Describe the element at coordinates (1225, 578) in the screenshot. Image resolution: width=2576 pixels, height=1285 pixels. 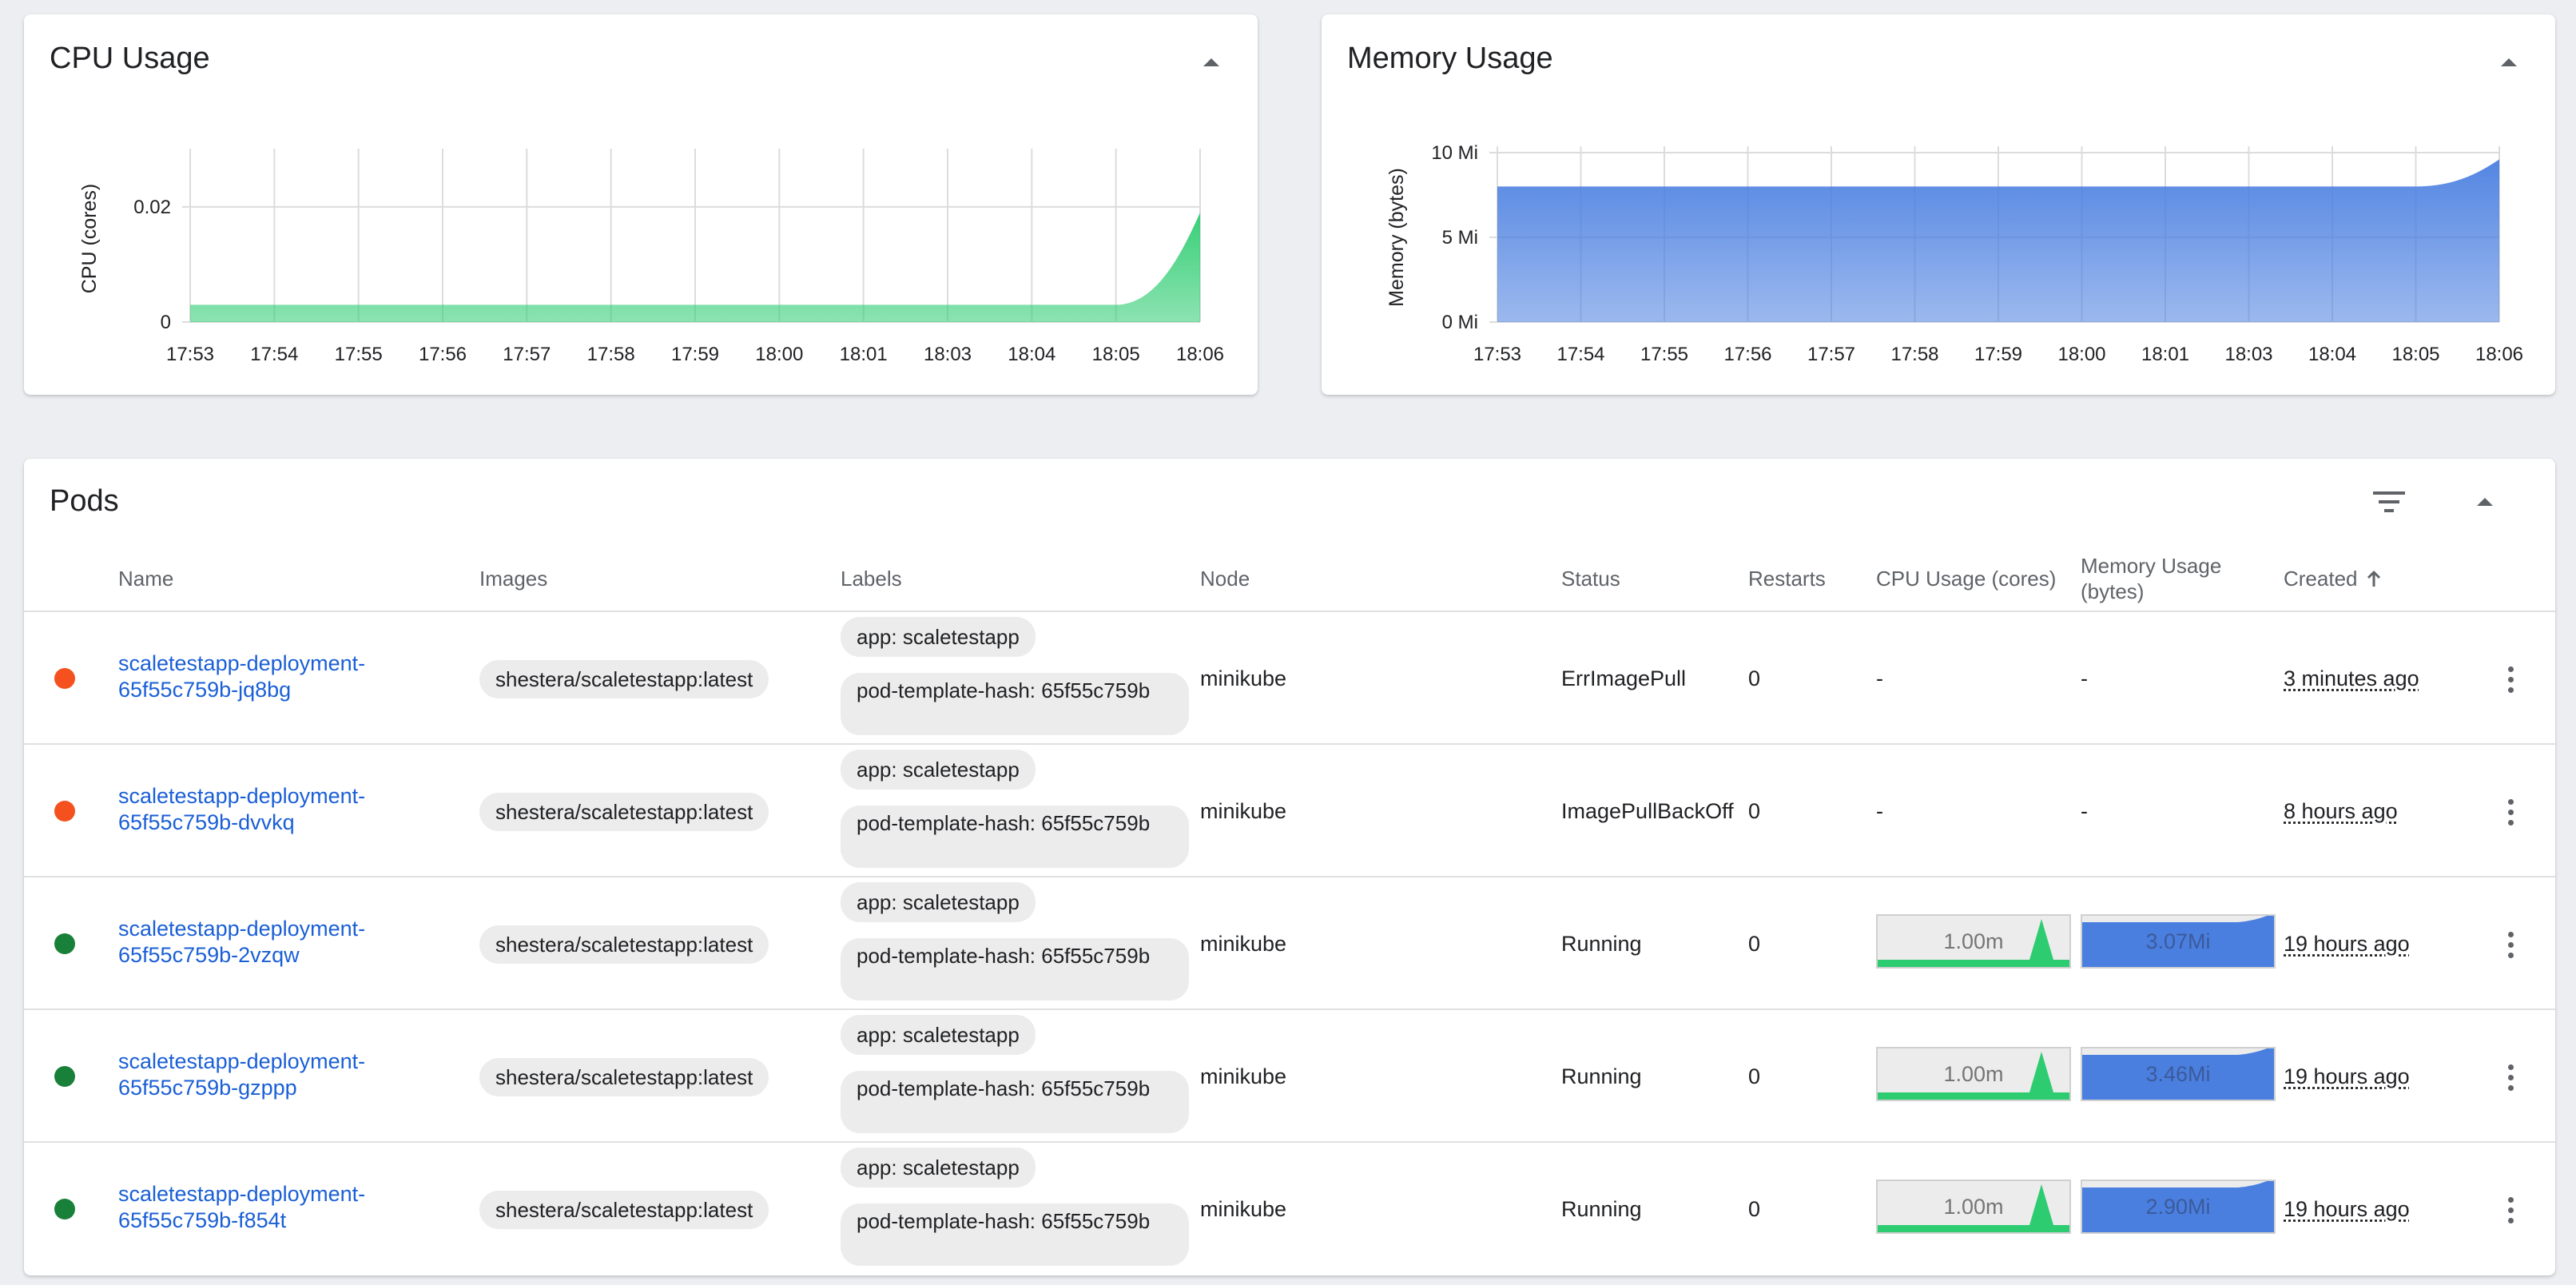
I see `column-header-node: Node` at that location.